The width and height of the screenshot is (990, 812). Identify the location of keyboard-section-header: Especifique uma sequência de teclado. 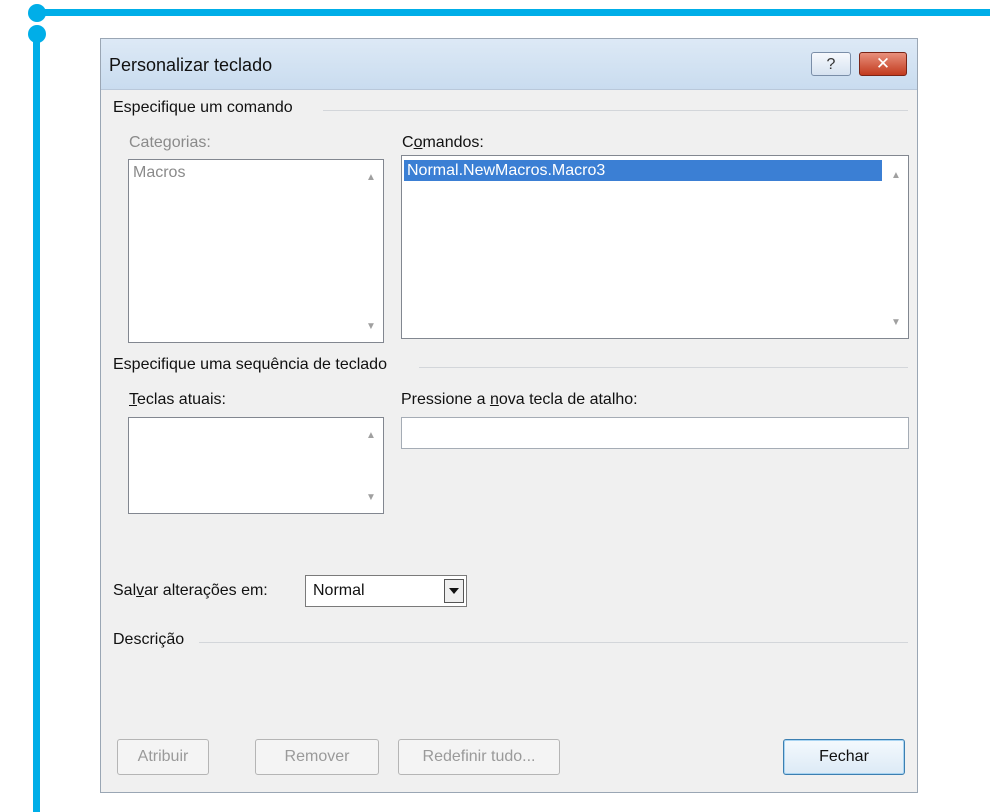
(250, 364).